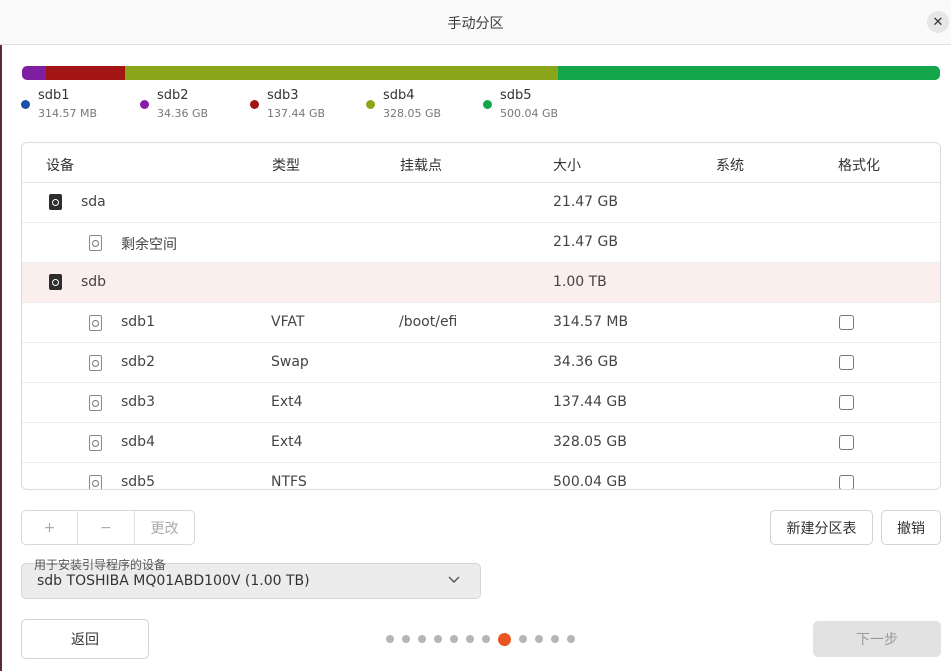  What do you see at coordinates (481, 403) in the screenshot?
I see `table-row: sdb3 Ext4 137.44 GB` at bounding box center [481, 403].